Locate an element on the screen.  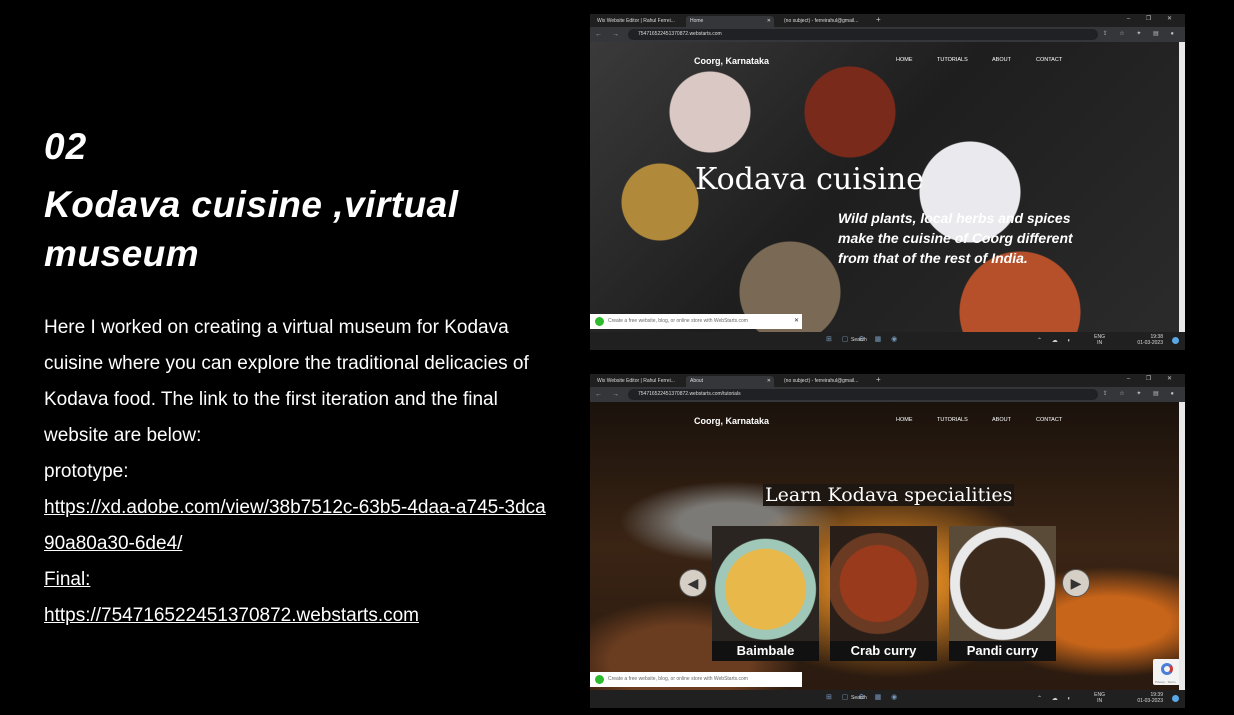
specialities-heading: Learn Kodava specialities is located at coordinates (889, 495).